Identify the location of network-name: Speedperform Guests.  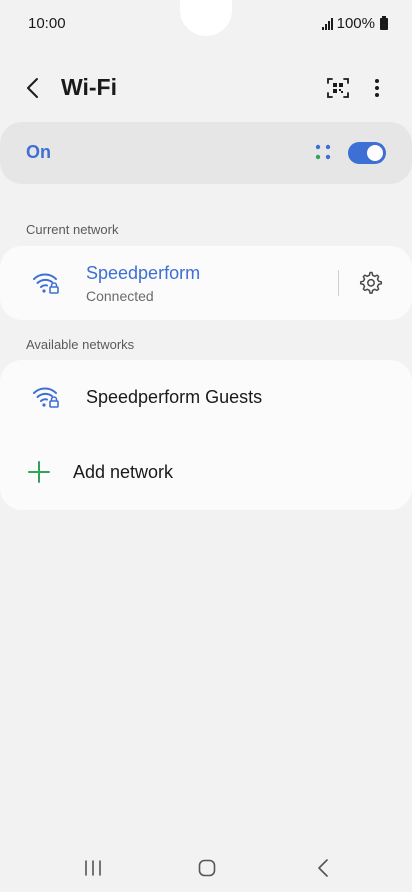
(174, 397).